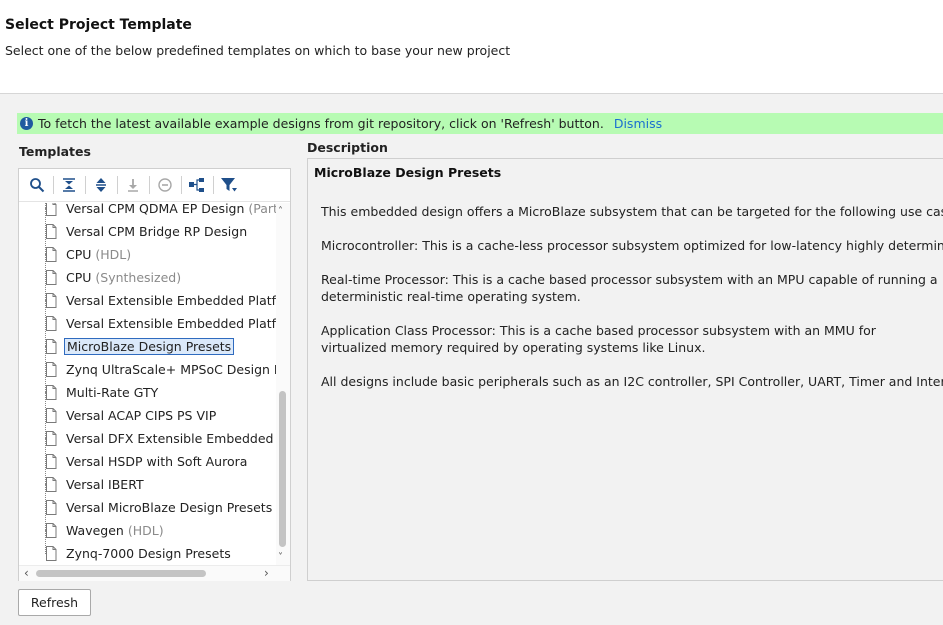 Image resolution: width=943 pixels, height=625 pixels. I want to click on templates-label: Templates, so click(55, 151).